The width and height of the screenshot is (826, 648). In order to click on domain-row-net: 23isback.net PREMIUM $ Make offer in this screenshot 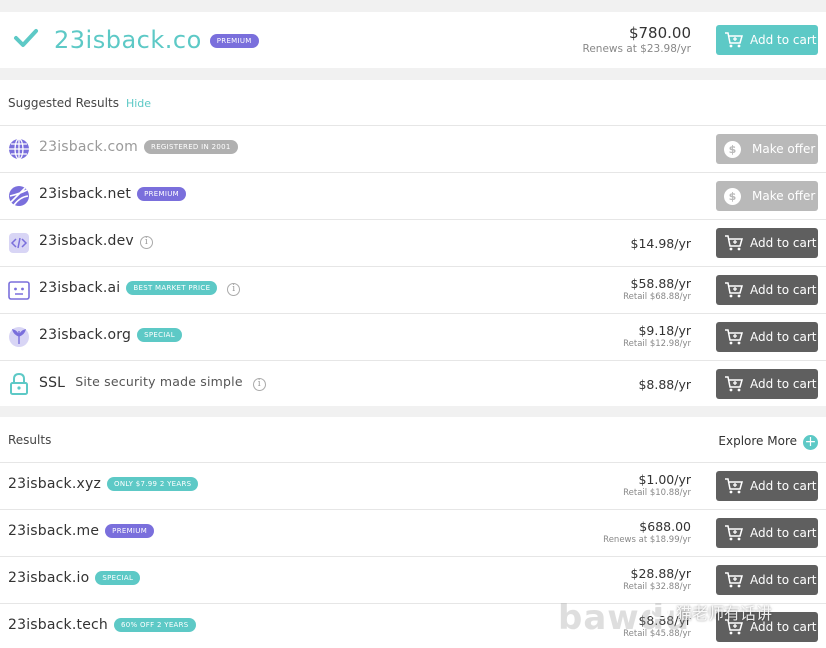, I will do `click(413, 195)`.